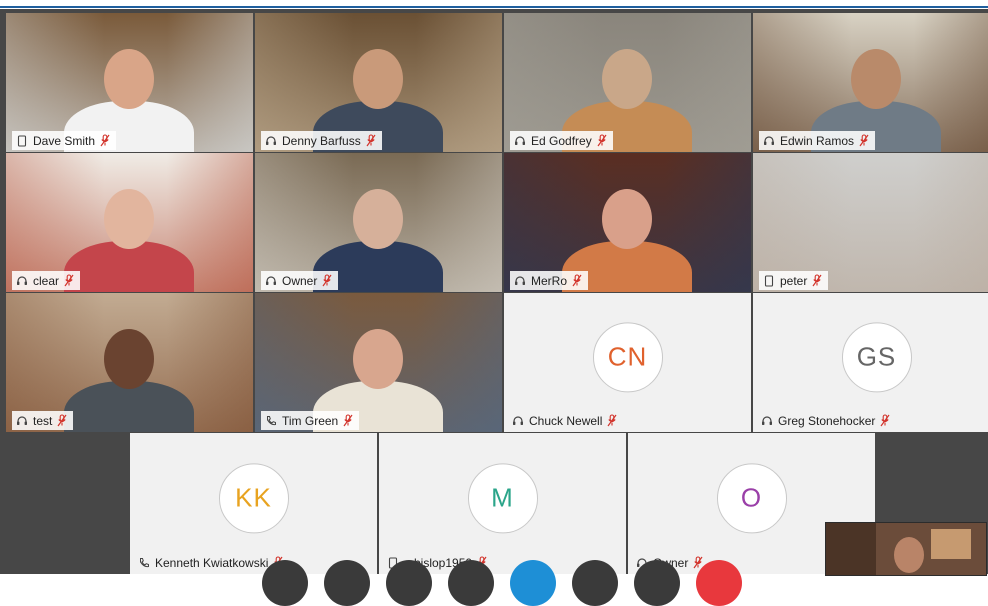  I want to click on participant-name: Ed Godfrey, so click(561, 140).